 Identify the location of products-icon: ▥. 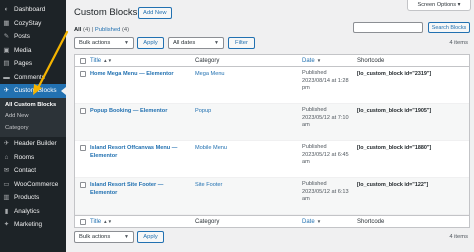
(6, 198).